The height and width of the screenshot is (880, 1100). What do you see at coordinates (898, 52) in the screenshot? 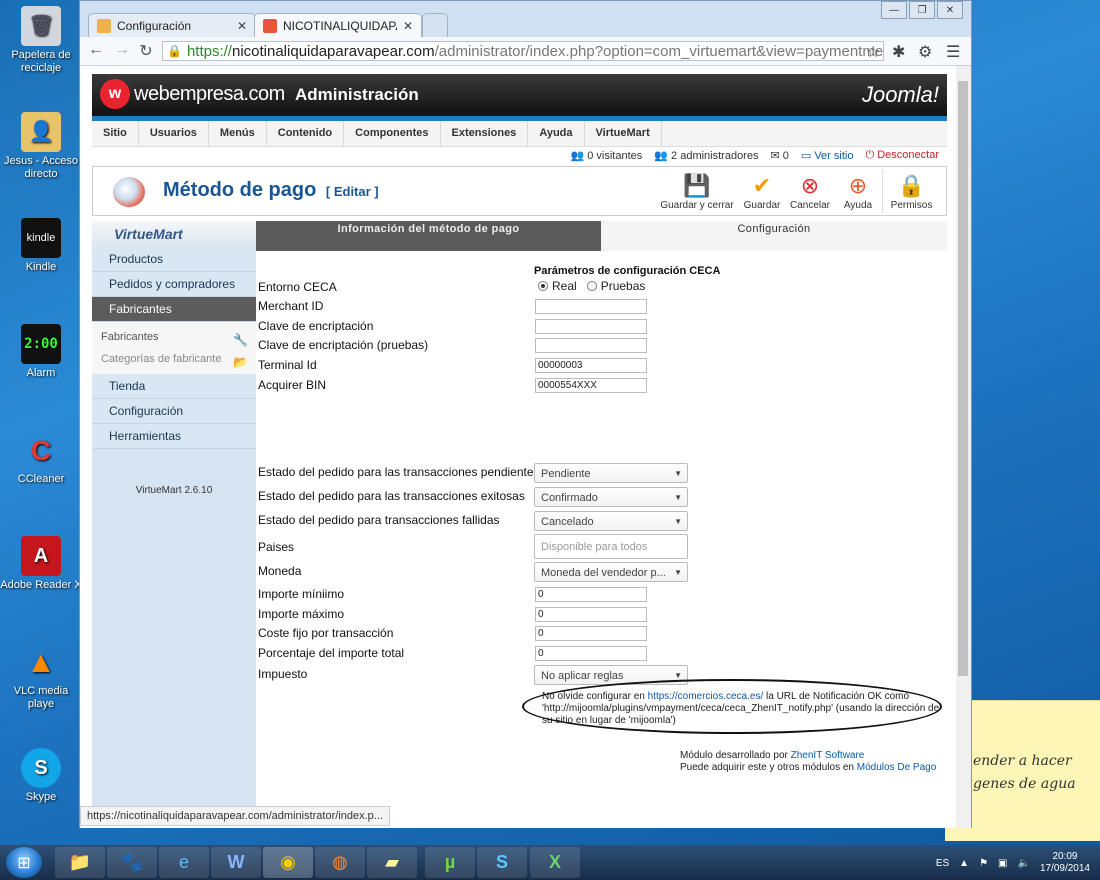
I see `extension-icon: ✱` at bounding box center [898, 52].